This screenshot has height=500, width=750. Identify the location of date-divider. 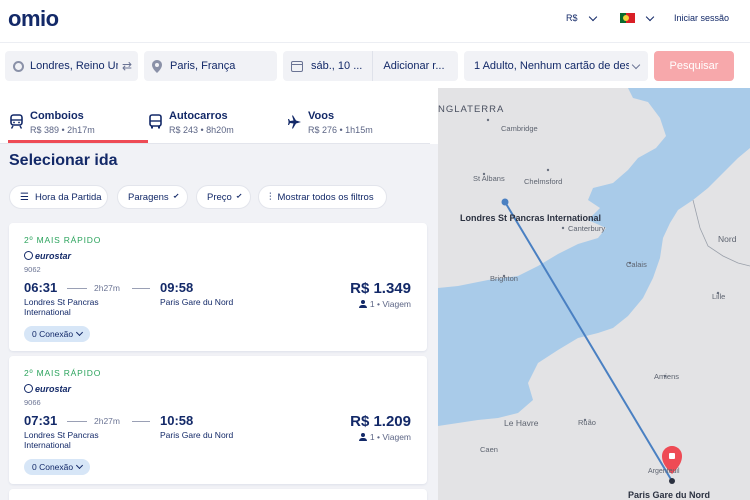
(373, 66).